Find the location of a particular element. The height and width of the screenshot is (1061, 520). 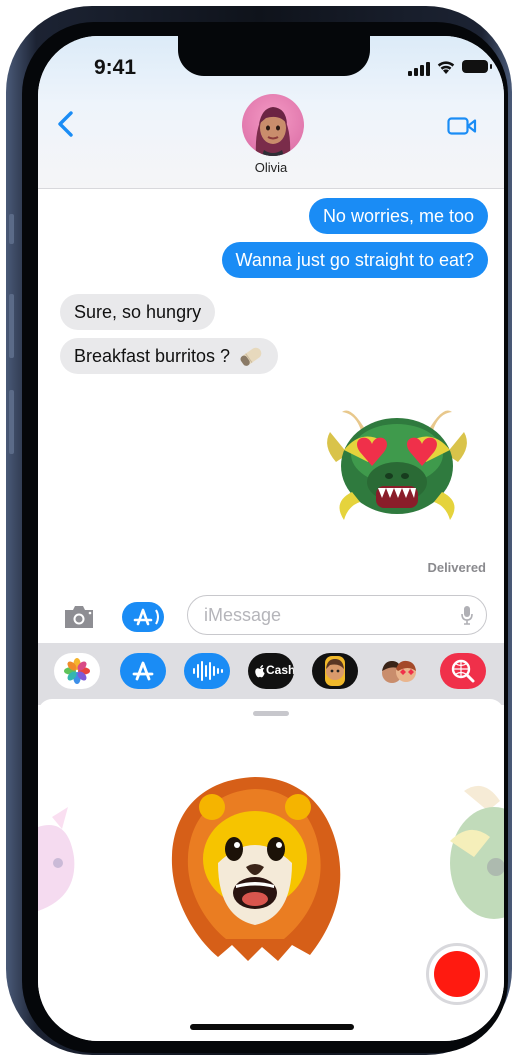

mute-switch is located at coordinates (11, 229).